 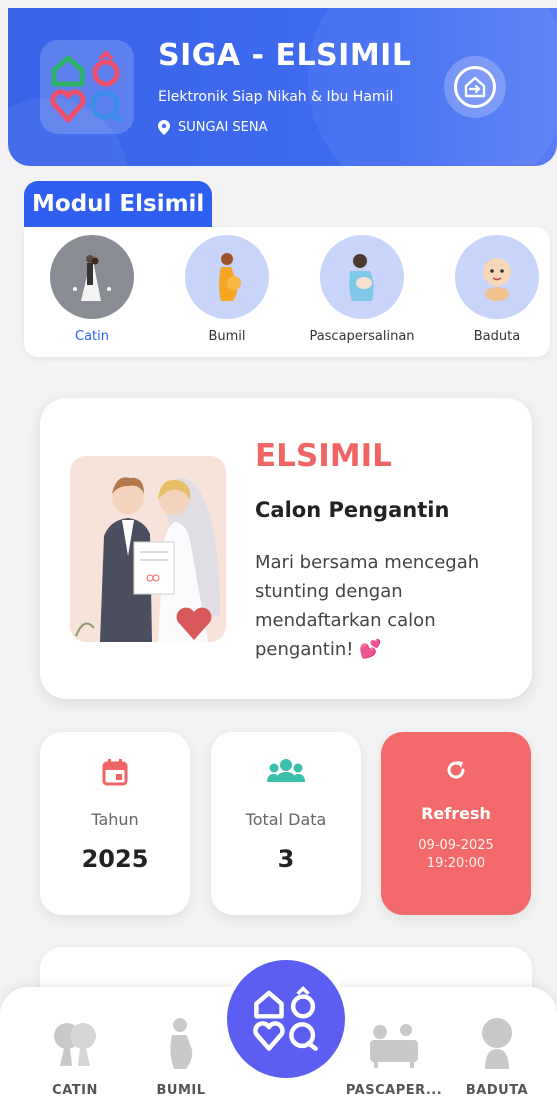 I want to click on module-label: Pascapersalinan, so click(x=362, y=336).